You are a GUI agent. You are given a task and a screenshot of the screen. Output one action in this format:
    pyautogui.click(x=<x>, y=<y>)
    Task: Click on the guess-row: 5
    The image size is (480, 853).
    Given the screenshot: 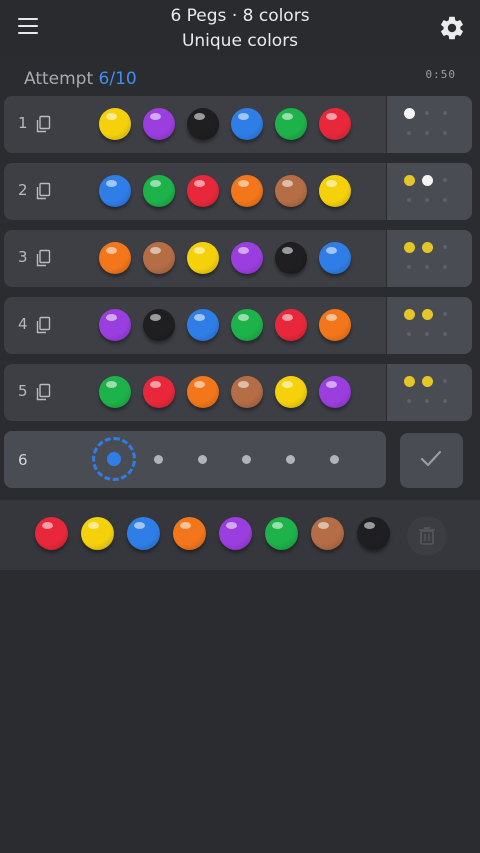 What is the action you would take?
    pyautogui.click(x=238, y=392)
    